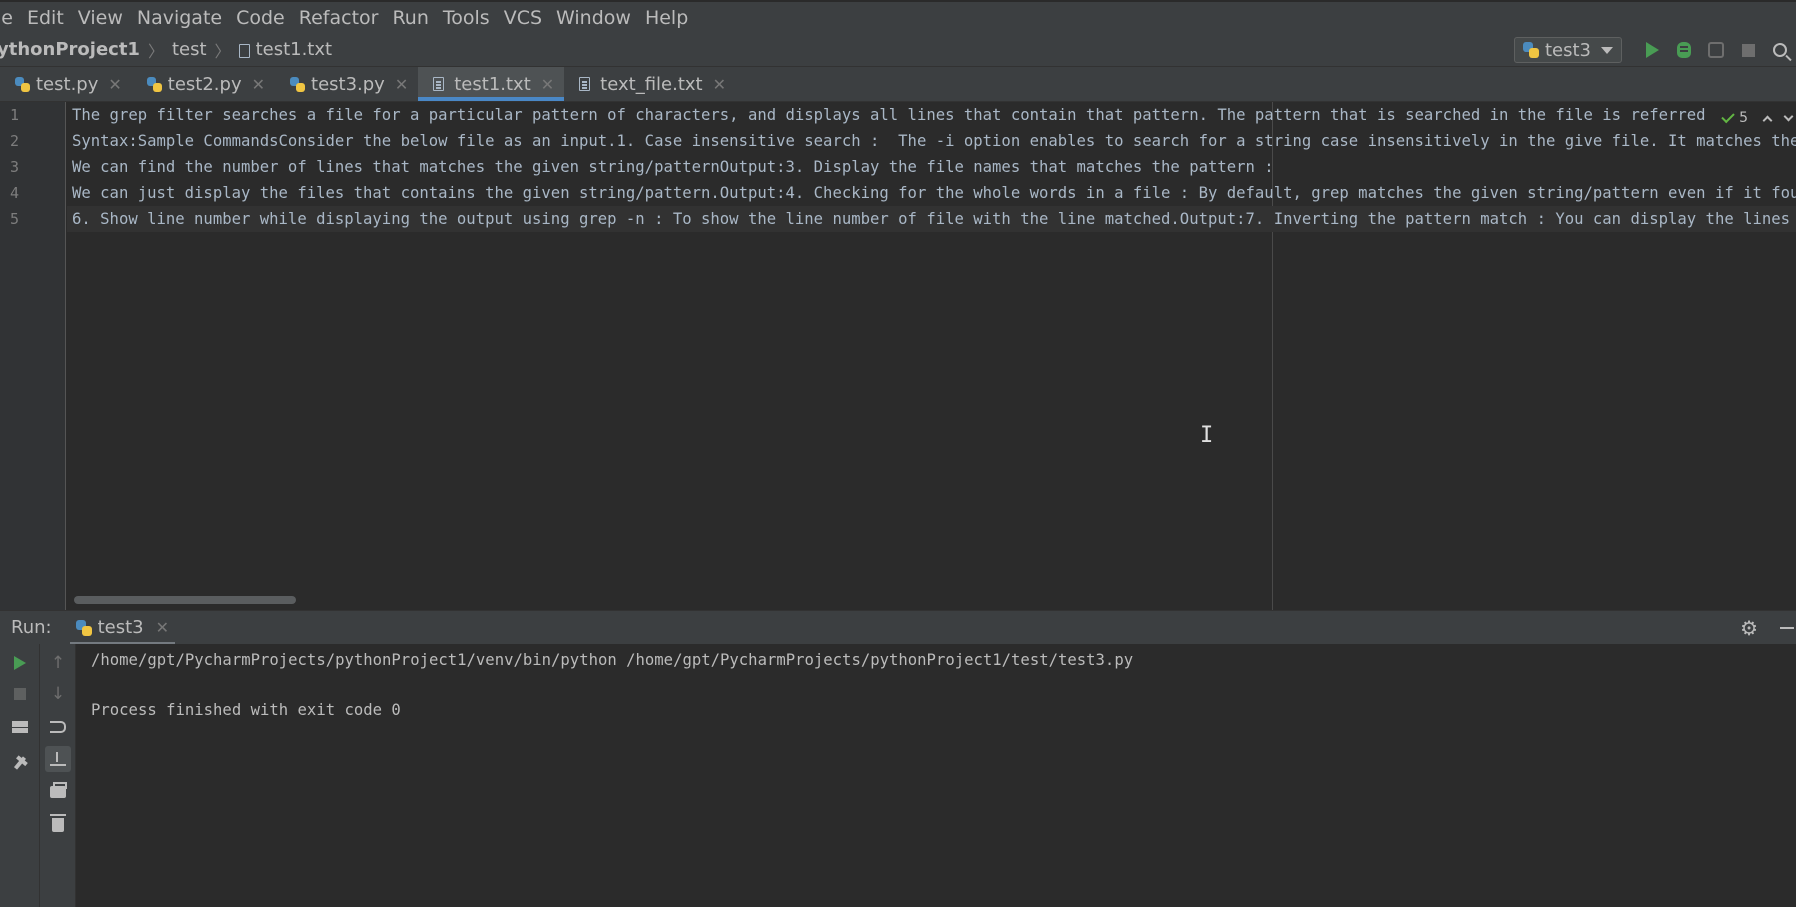 The image size is (1796, 907). I want to click on tab-text-file-txt: text_file.txt ✕, so click(650, 84).